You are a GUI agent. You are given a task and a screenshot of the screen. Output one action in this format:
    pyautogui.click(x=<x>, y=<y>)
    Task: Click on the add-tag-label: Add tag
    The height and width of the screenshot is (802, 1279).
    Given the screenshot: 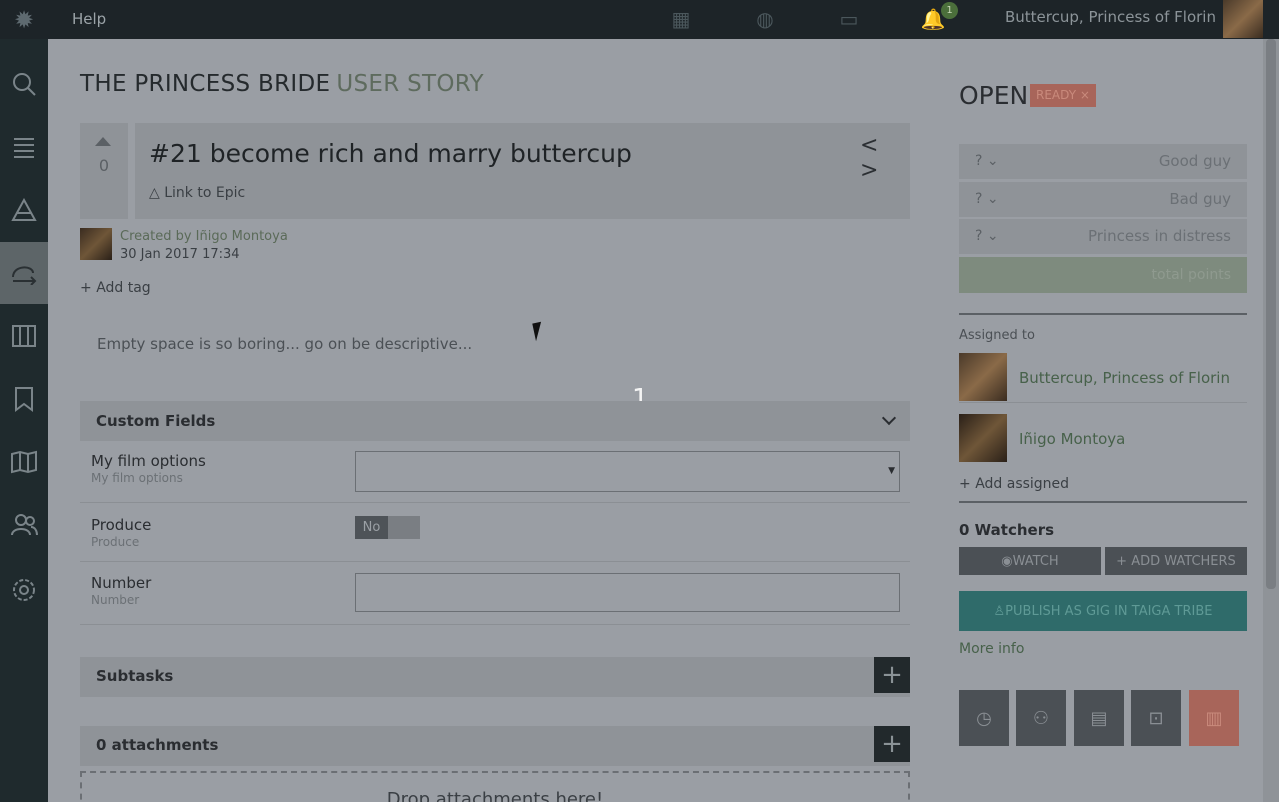 What is the action you would take?
    pyautogui.click(x=123, y=288)
    